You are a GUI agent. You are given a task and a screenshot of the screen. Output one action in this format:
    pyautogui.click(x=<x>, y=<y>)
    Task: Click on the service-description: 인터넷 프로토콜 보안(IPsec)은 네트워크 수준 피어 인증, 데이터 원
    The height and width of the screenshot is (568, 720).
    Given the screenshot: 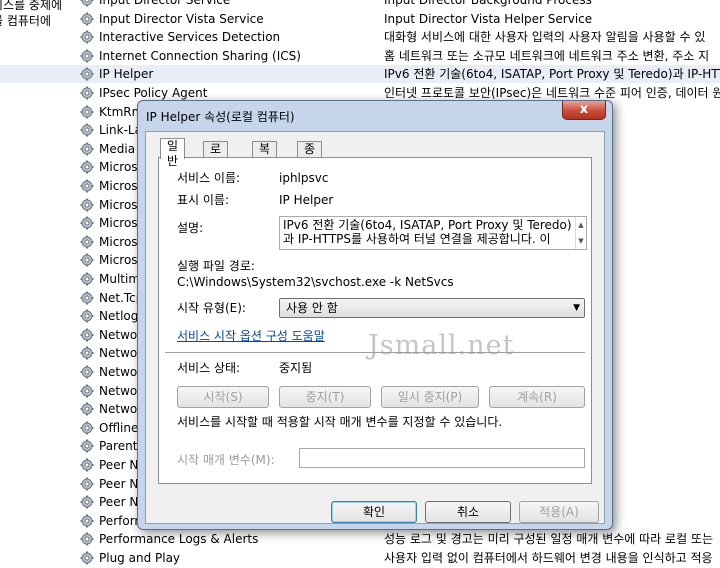 What is the action you would take?
    pyautogui.click(x=552, y=93)
    